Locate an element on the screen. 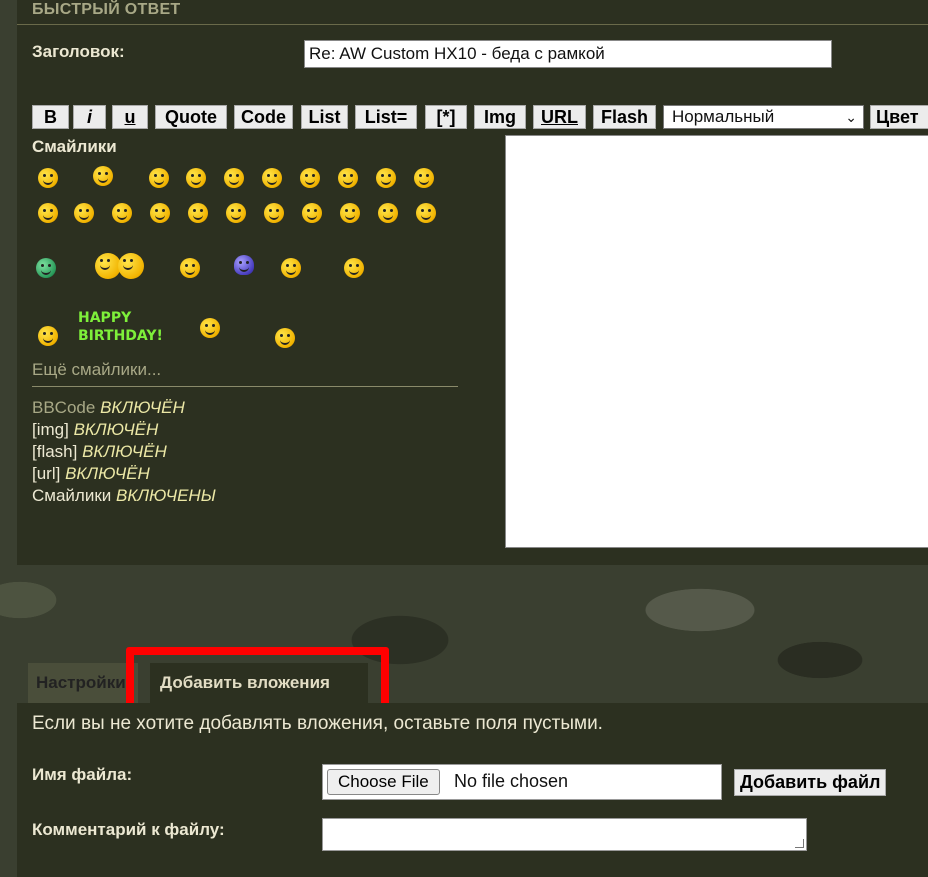  status-url: [url] ВКЛЮЧЁН is located at coordinates (91, 474).